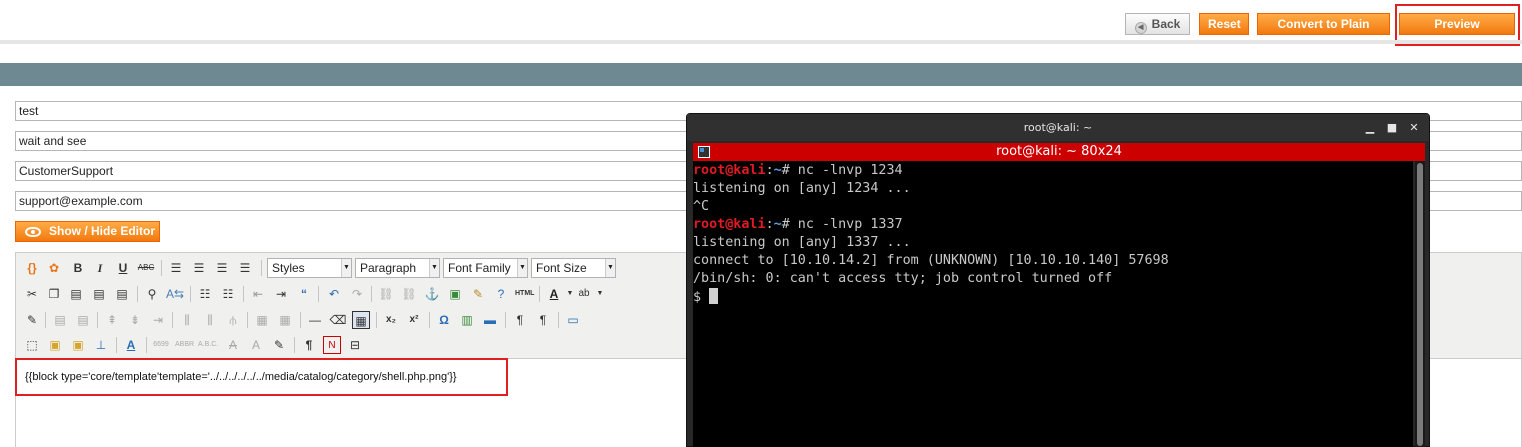  What do you see at coordinates (131, 345) in the screenshot?
I see `style-props-icon: A` at bounding box center [131, 345].